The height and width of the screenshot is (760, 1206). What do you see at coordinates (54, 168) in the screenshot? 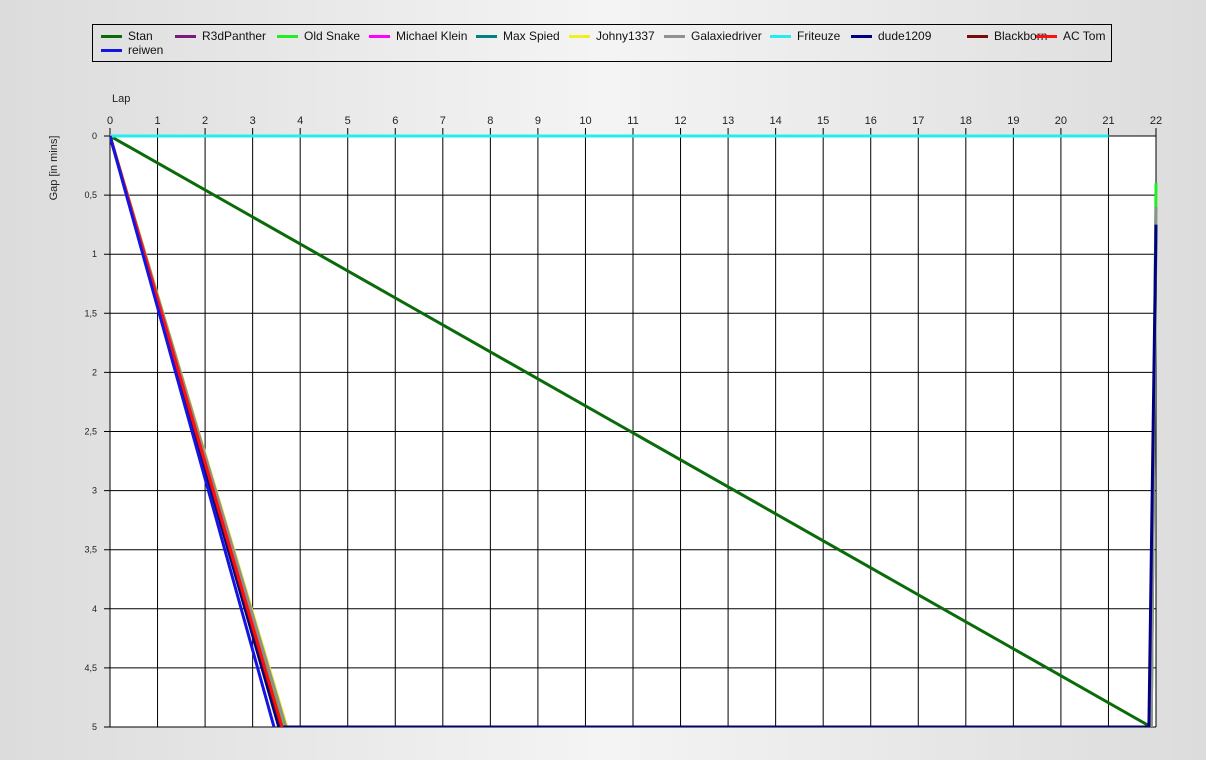
I see `y-axis-title: Gap [in mins]` at bounding box center [54, 168].